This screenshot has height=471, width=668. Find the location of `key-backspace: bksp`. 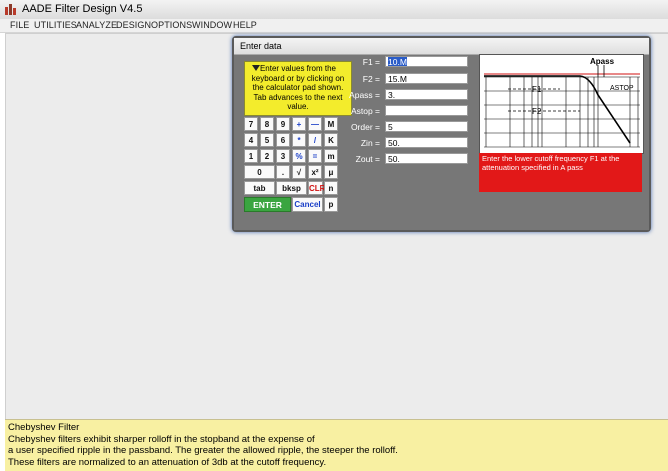

key-backspace: bksp is located at coordinates (291, 188).